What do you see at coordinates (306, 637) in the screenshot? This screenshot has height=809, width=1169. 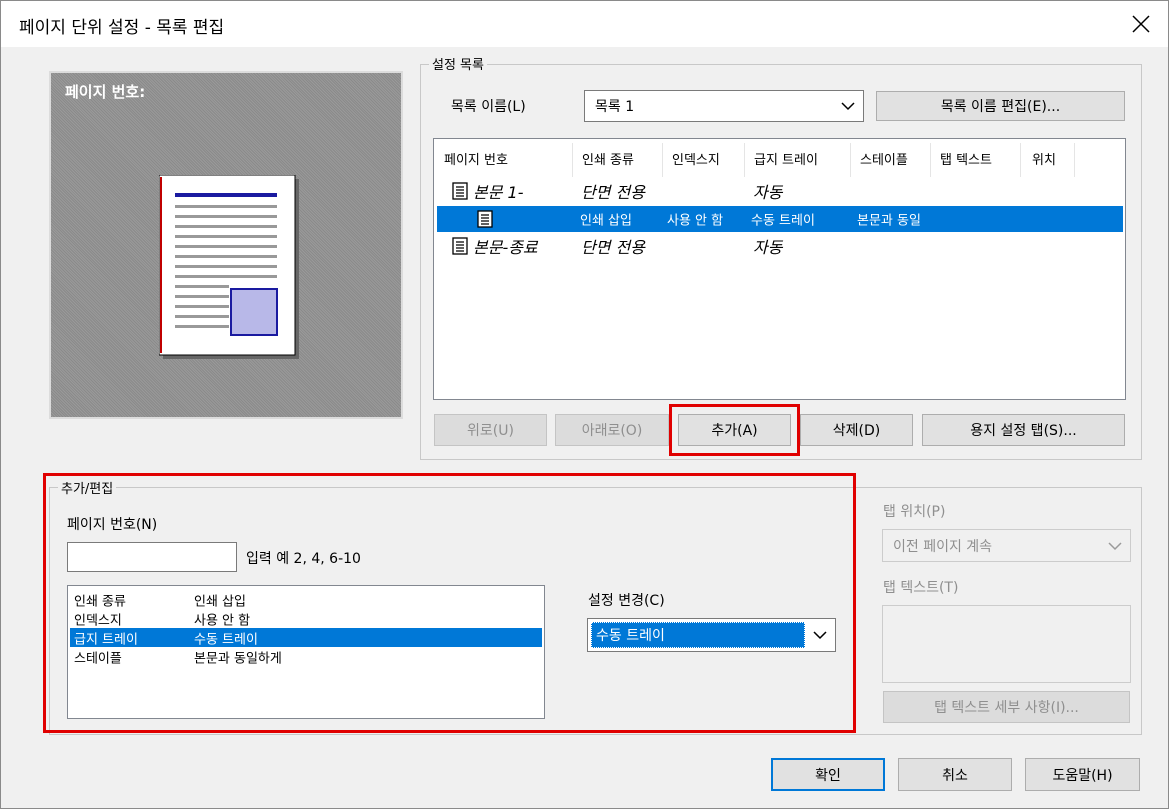 I see `setting-item-selected: 급지 트레이 수동 트레이` at bounding box center [306, 637].